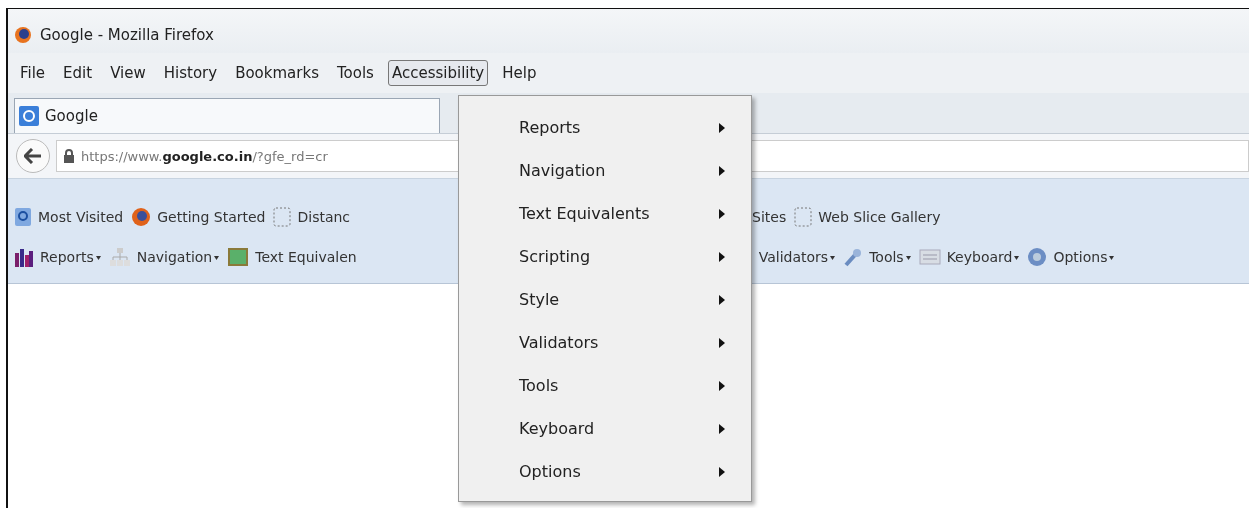  I want to click on window-title: Google - Mozilla Firefox, so click(127, 35).